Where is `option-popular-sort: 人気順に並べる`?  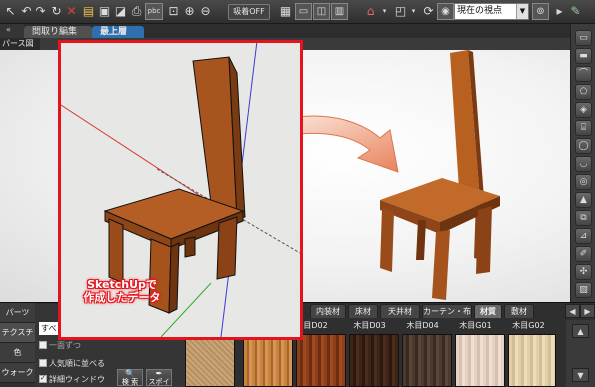 option-popular-sort: 人気順に並べる is located at coordinates (72, 364).